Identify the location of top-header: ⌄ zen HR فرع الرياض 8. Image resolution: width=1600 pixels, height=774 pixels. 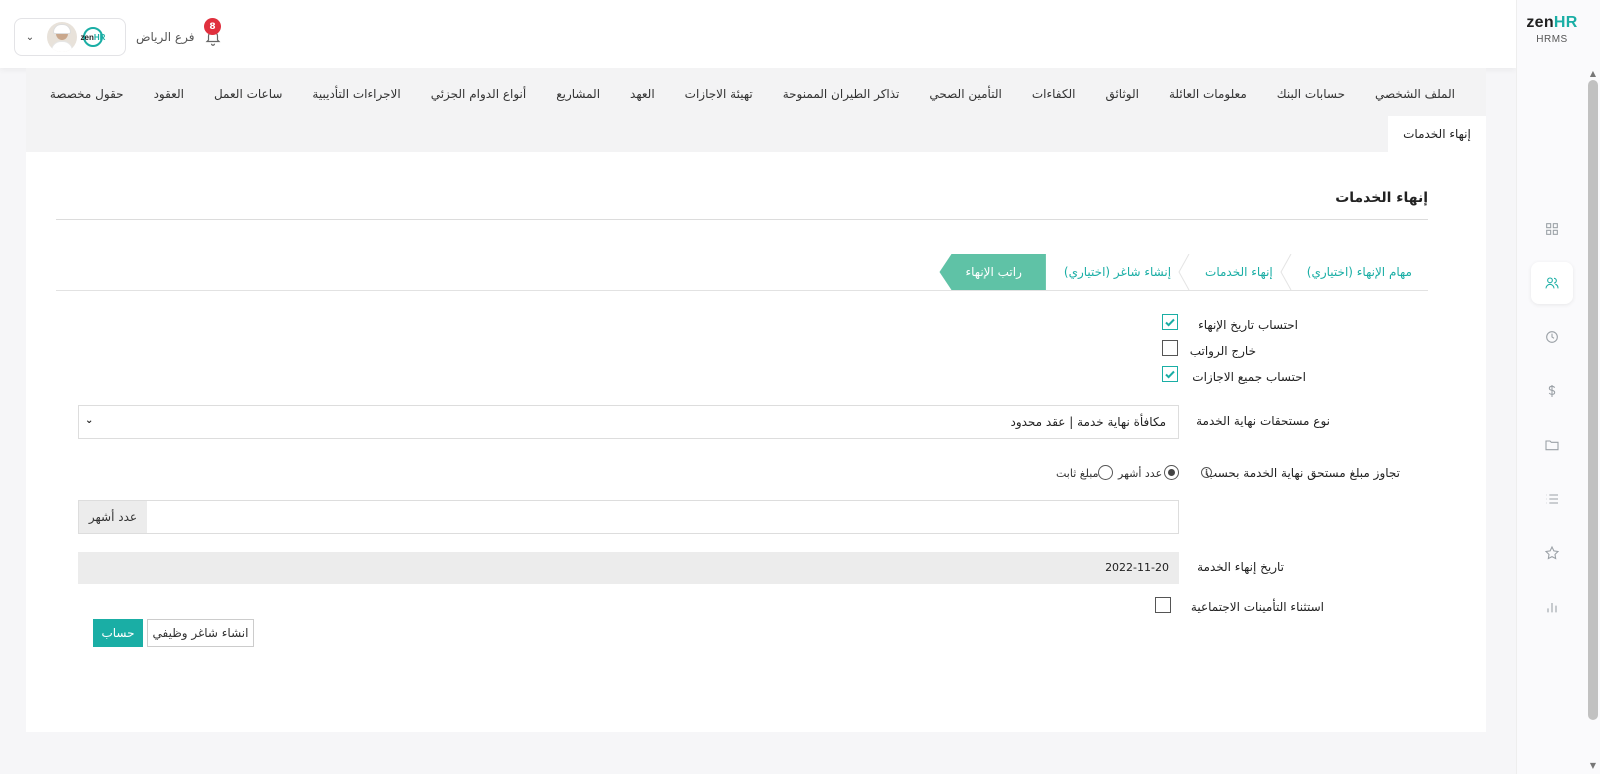
(758, 34).